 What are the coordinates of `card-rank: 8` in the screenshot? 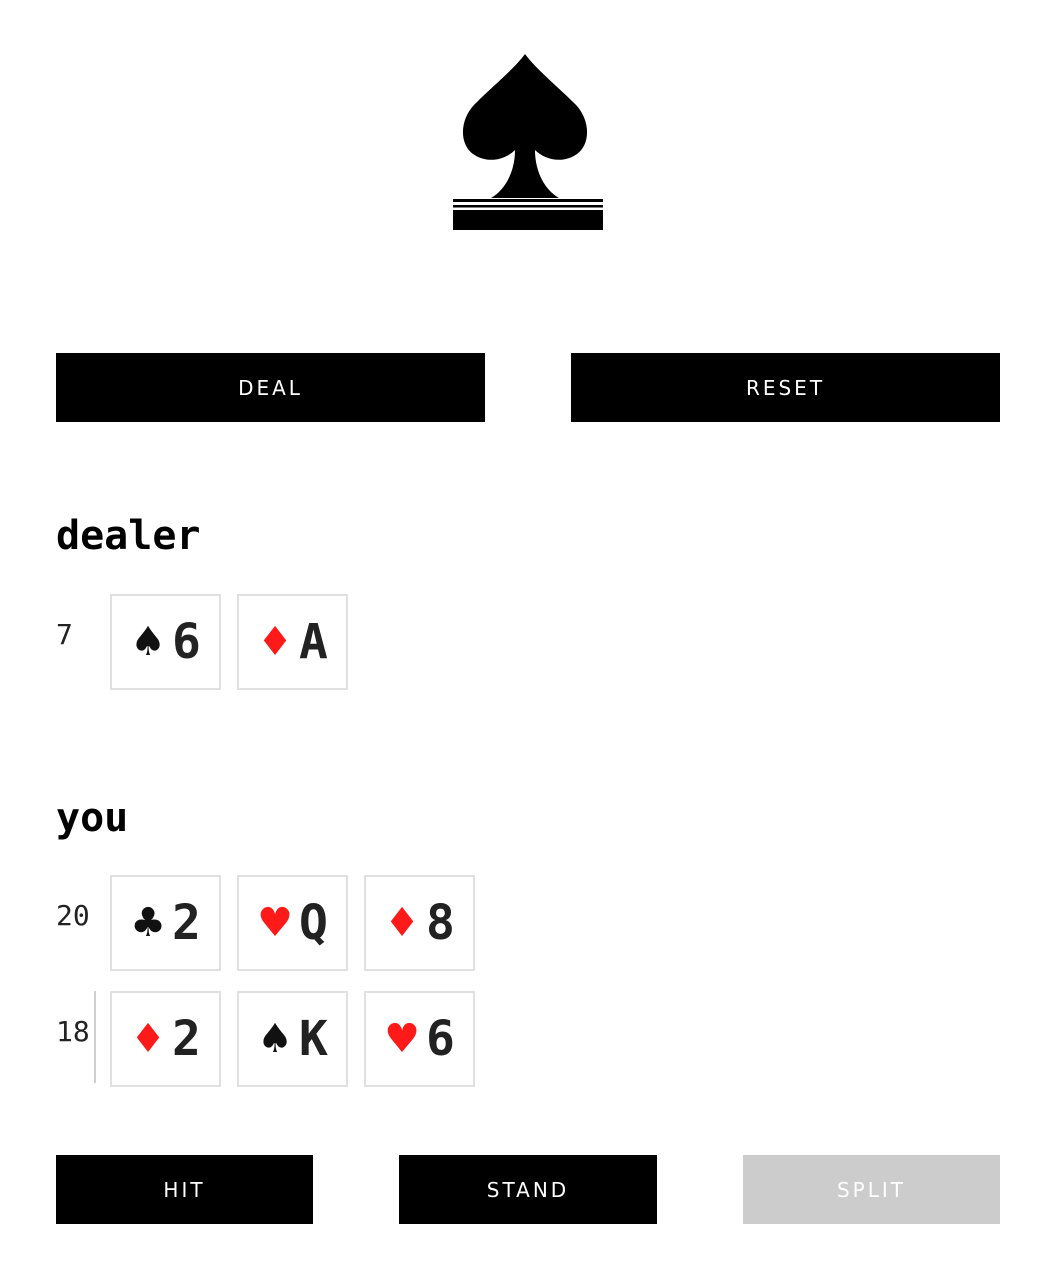 It's located at (440, 923).